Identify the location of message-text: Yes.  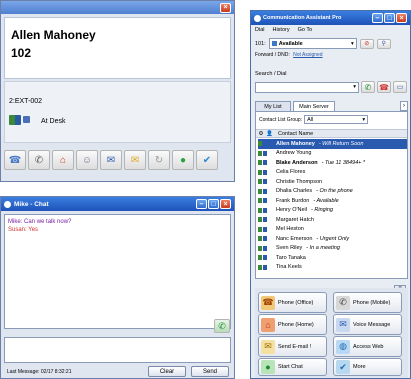
(33, 230).